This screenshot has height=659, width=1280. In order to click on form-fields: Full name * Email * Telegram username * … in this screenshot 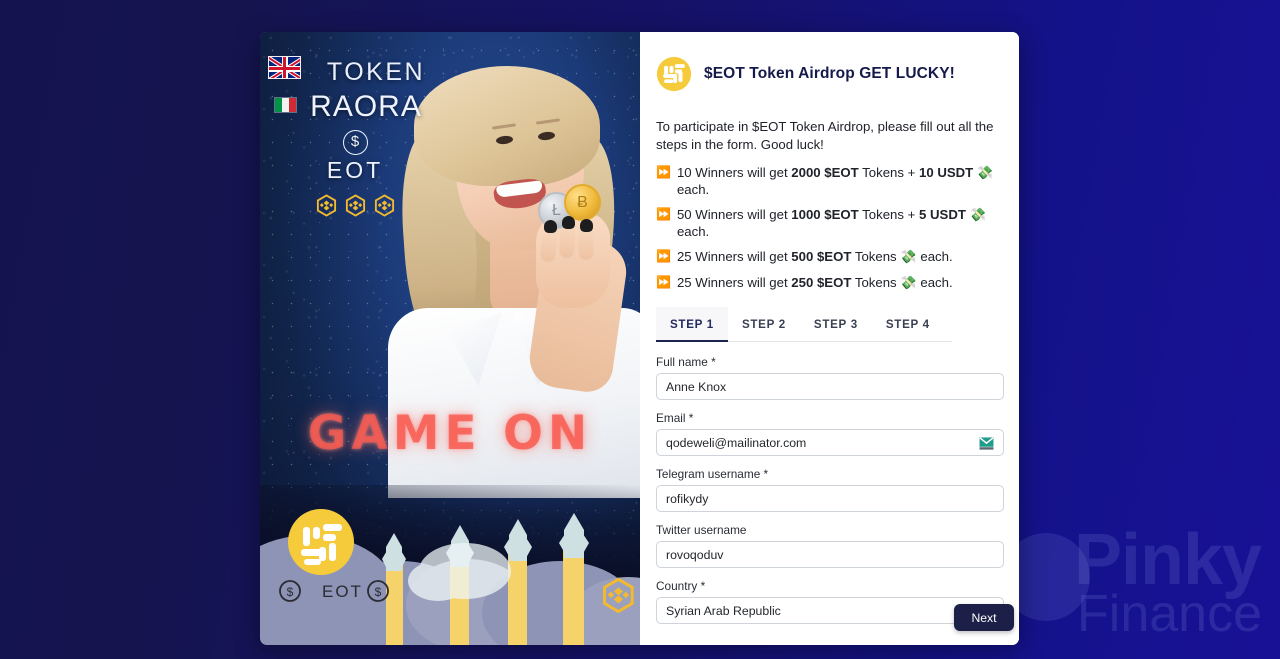, I will do `click(830, 490)`.